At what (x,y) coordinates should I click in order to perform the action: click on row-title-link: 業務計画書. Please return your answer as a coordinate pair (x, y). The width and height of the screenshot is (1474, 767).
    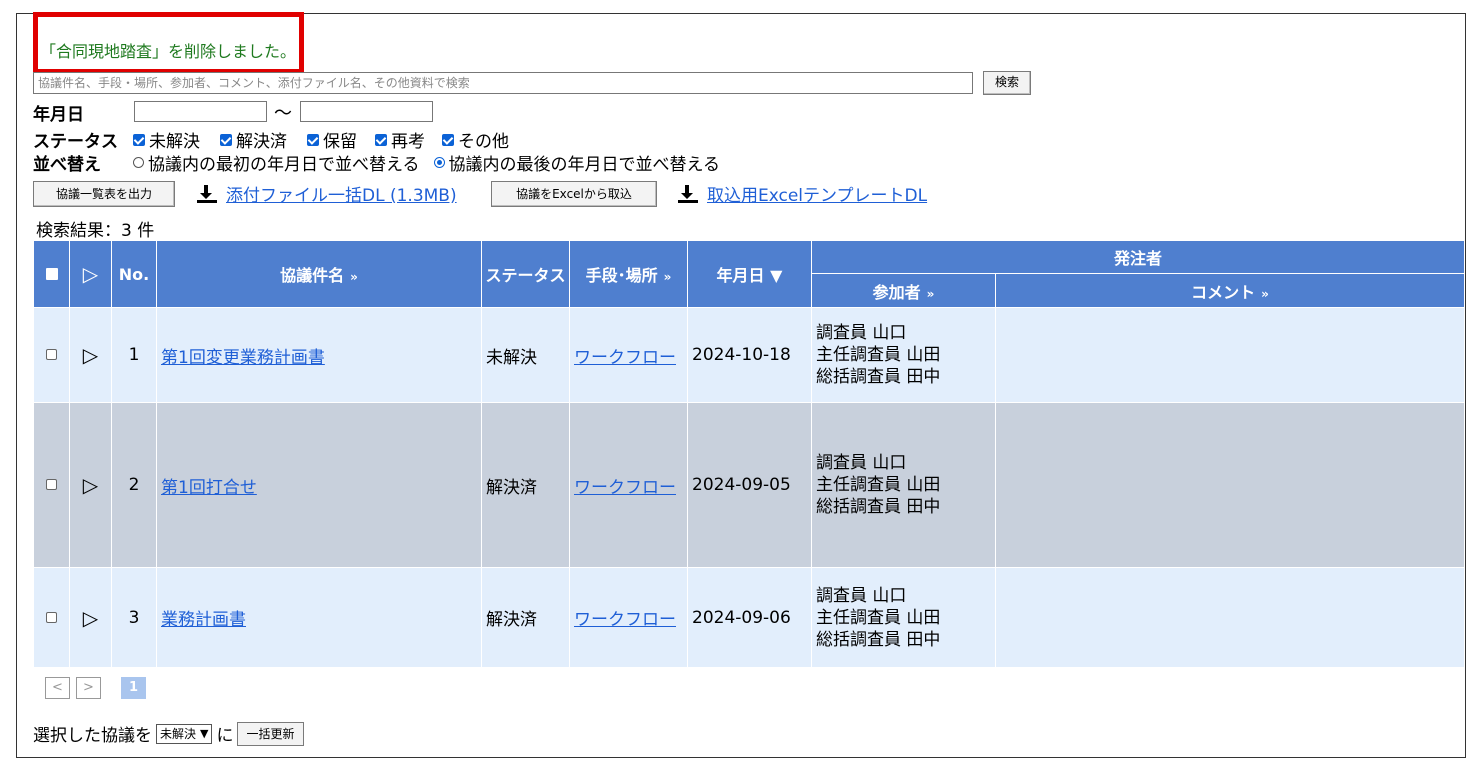
    Looking at the image, I should click on (203, 620).